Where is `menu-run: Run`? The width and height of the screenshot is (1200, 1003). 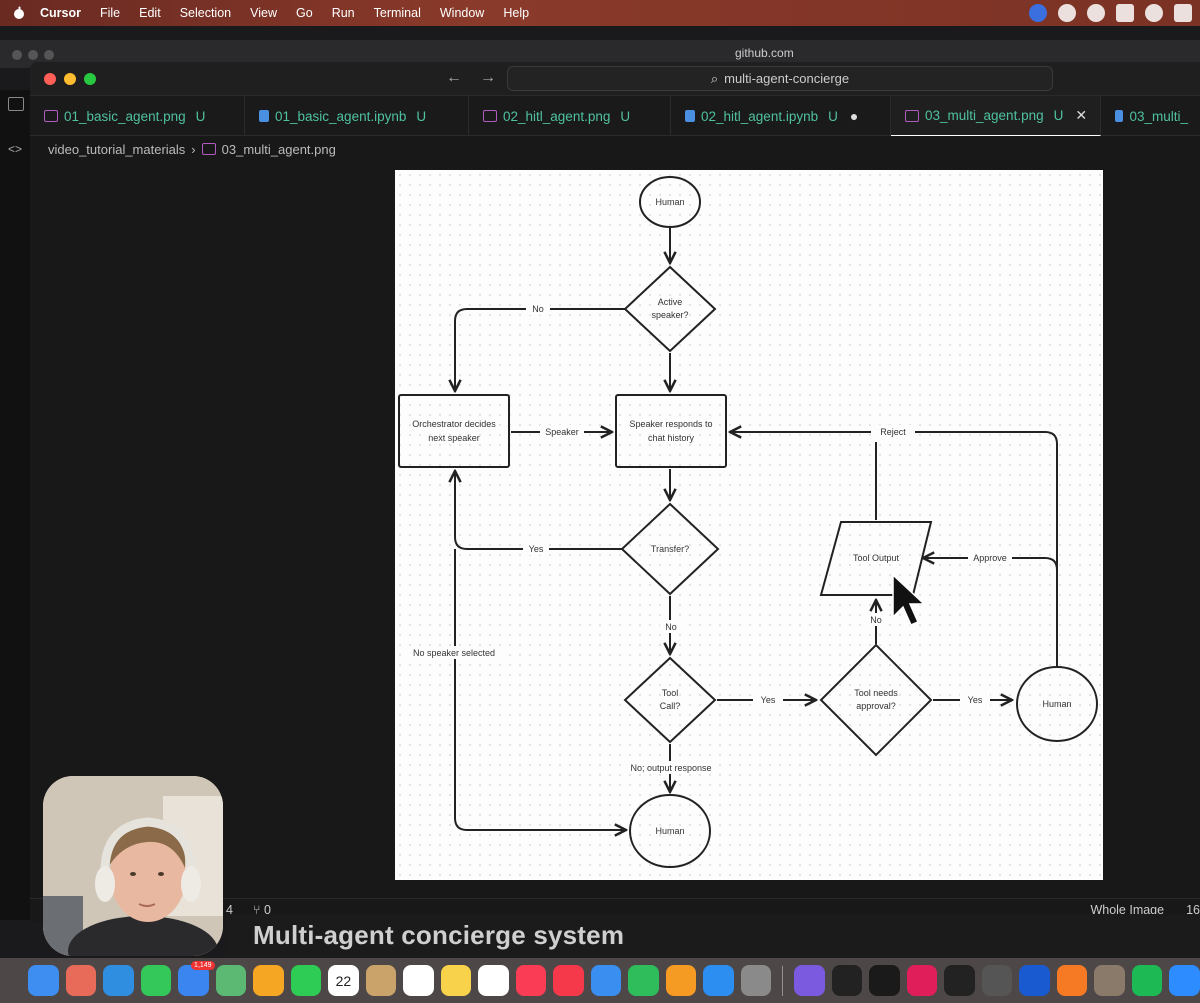
menu-run: Run is located at coordinates (343, 13).